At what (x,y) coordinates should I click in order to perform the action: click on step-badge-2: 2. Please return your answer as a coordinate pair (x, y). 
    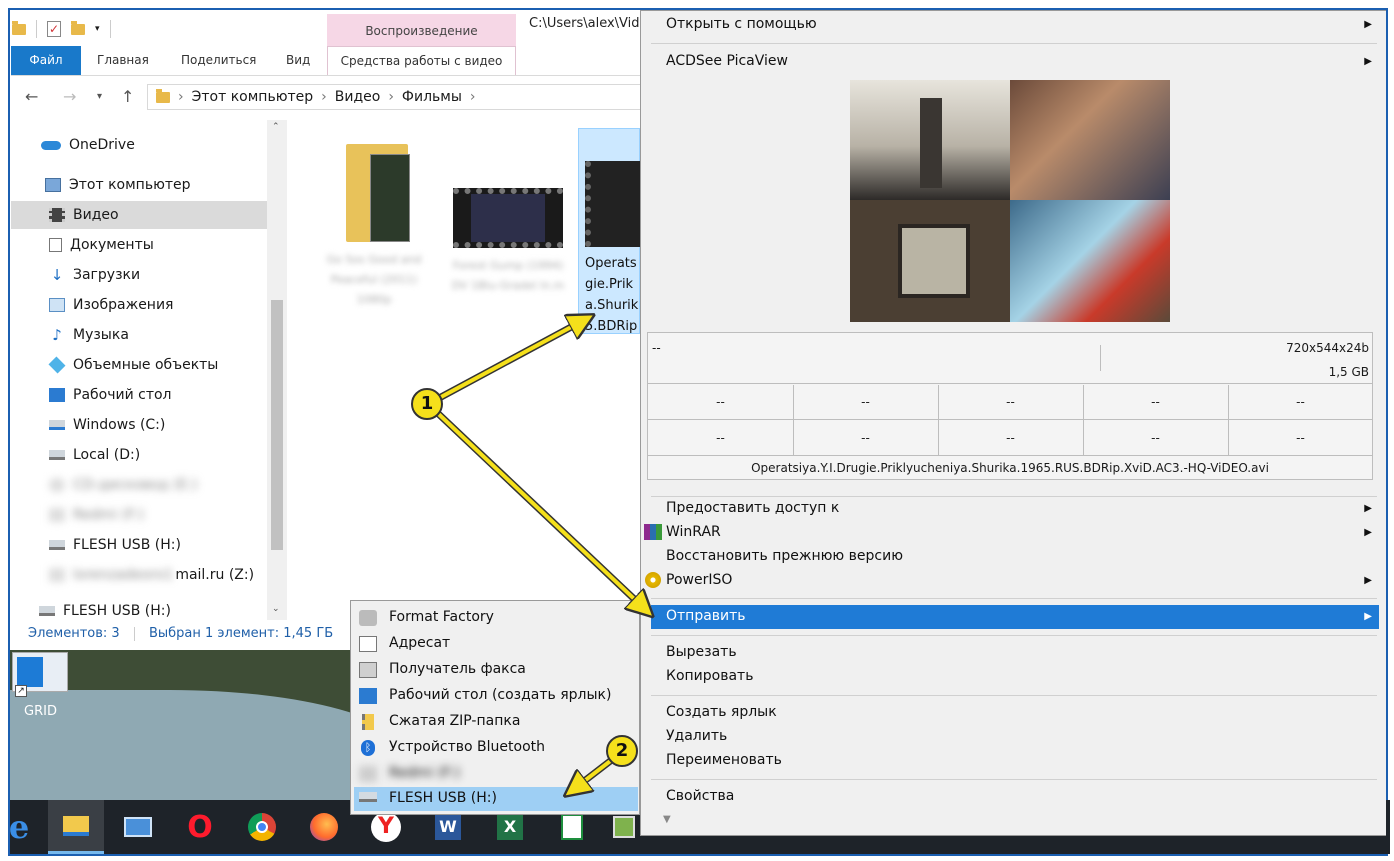
    Looking at the image, I should click on (622, 751).